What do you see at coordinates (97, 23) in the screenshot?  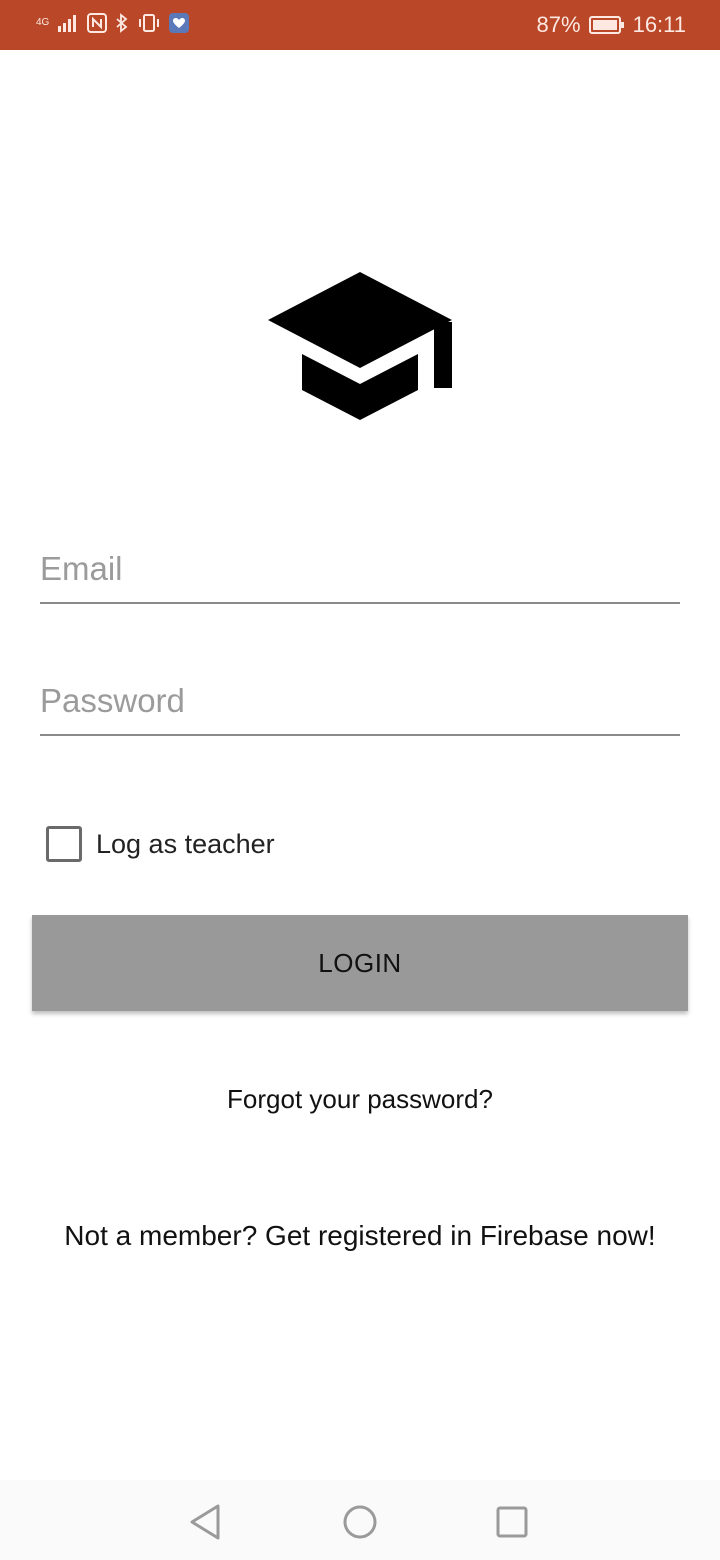 I see `nfc-icon` at bounding box center [97, 23].